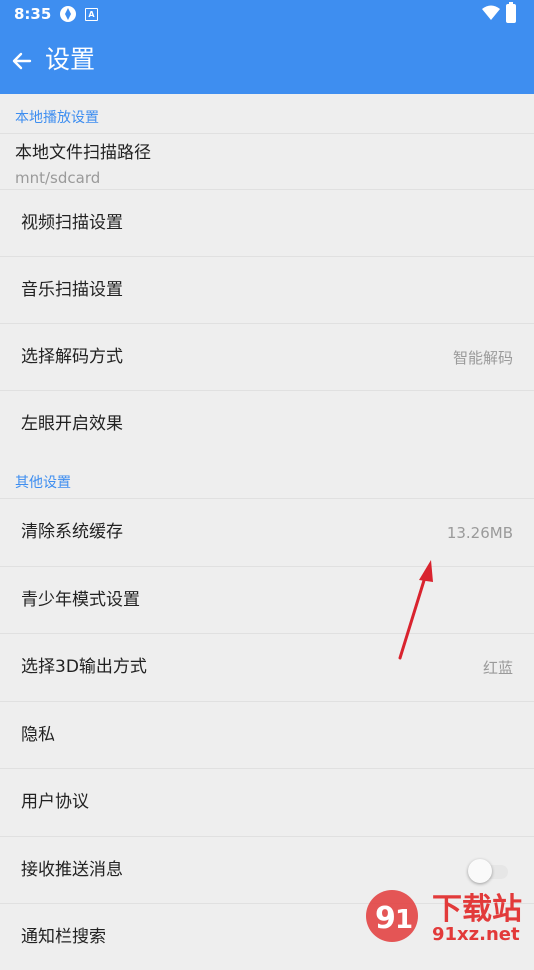  Describe the element at coordinates (267, 14) in the screenshot. I see `status-bar: 8:35 A` at that location.